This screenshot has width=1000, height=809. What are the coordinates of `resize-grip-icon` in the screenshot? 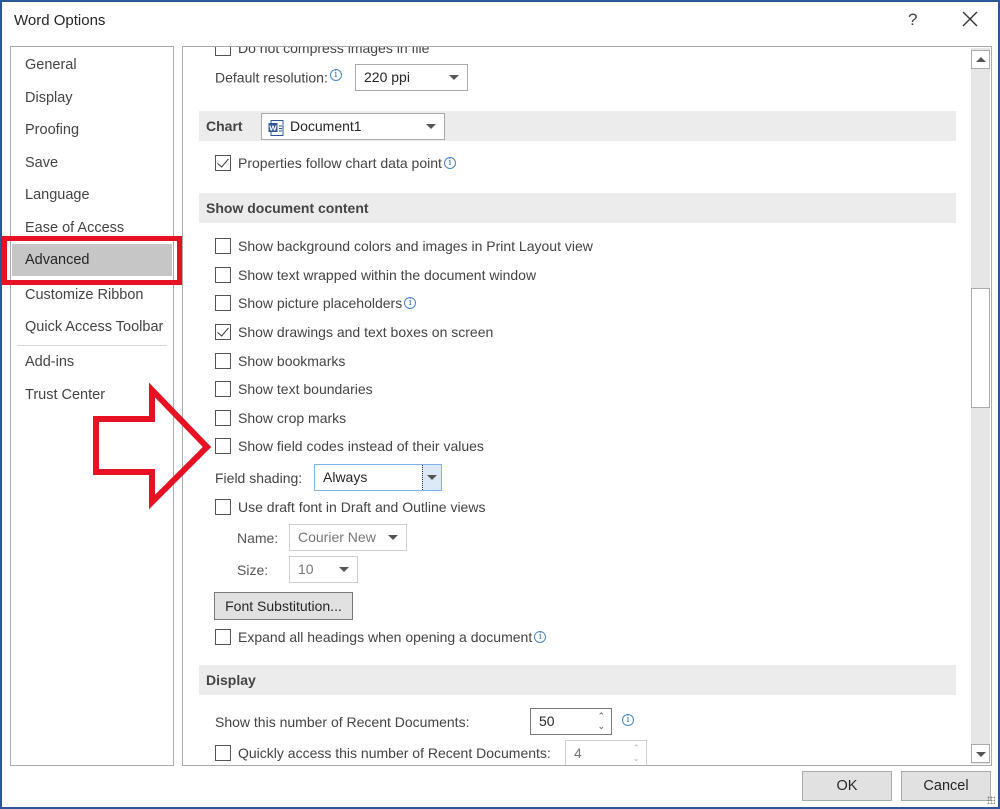 It's located at (991, 800).